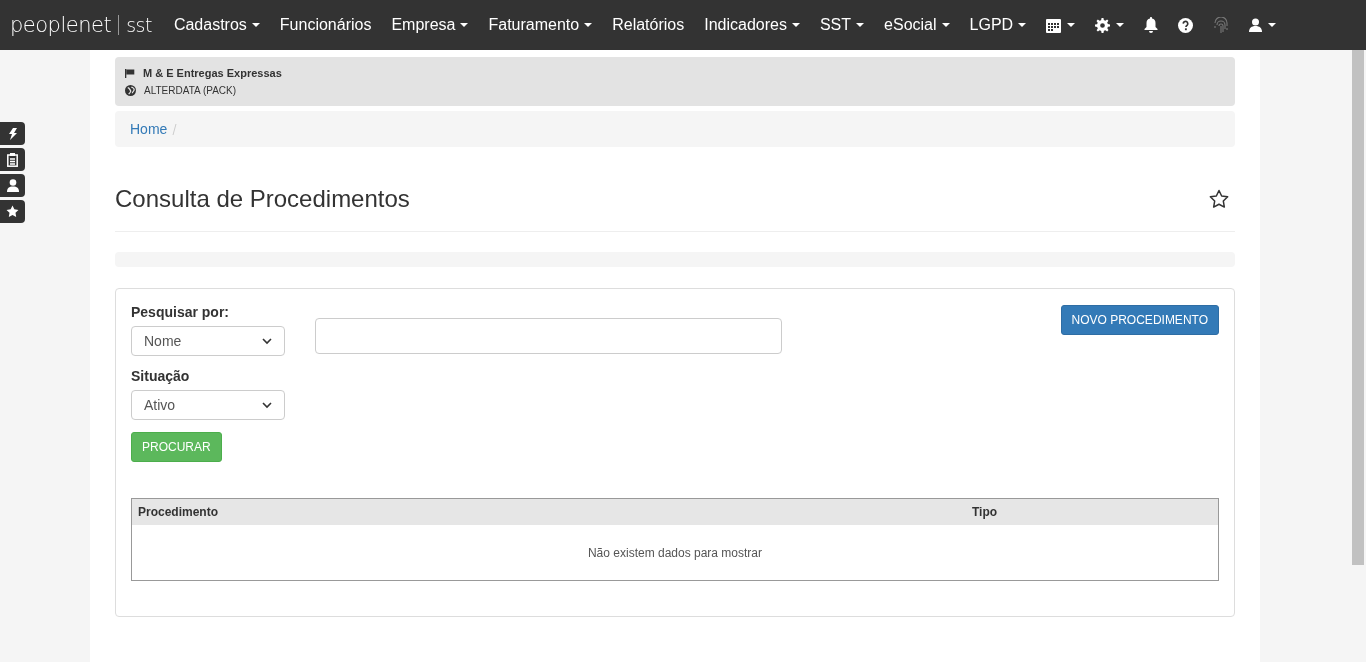 The width and height of the screenshot is (1366, 662). What do you see at coordinates (1221, 25) in the screenshot?
I see `fingerprint-icon` at bounding box center [1221, 25].